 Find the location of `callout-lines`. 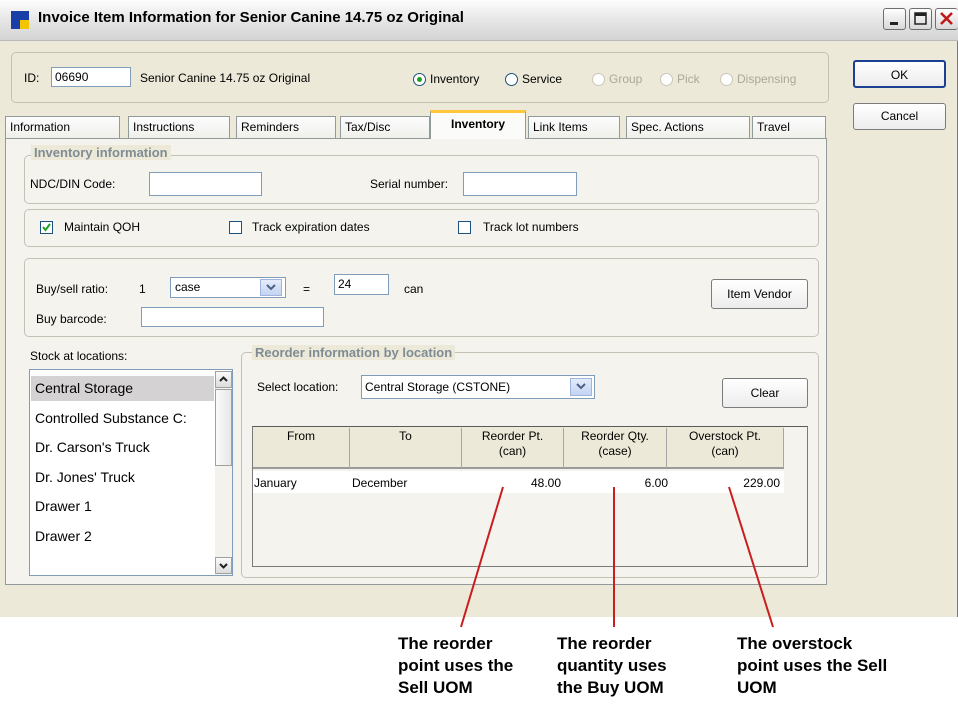

callout-lines is located at coordinates (617, 557).